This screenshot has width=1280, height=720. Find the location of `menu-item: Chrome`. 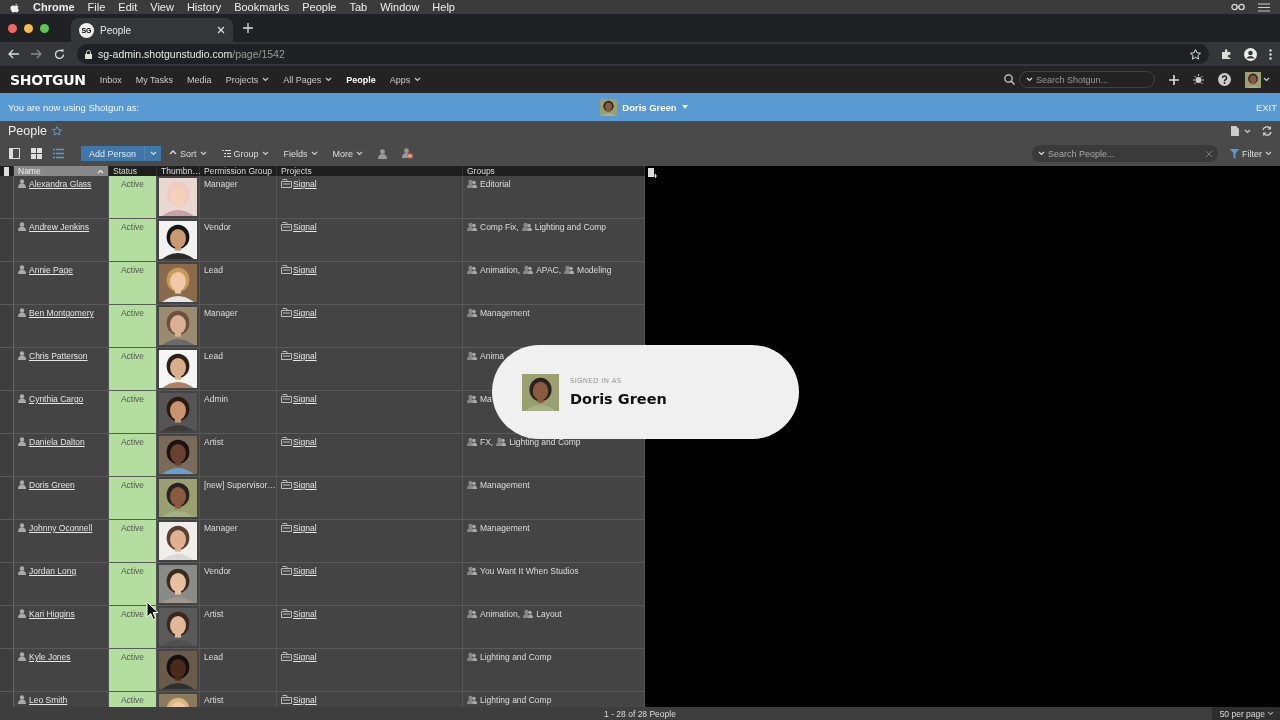

menu-item: Chrome is located at coordinates (54, 7).